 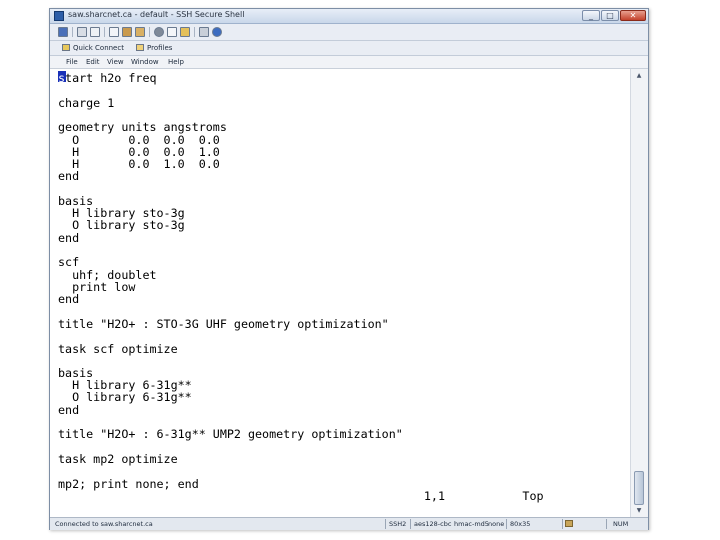 I want to click on copy-icon, so click(x=114, y=32).